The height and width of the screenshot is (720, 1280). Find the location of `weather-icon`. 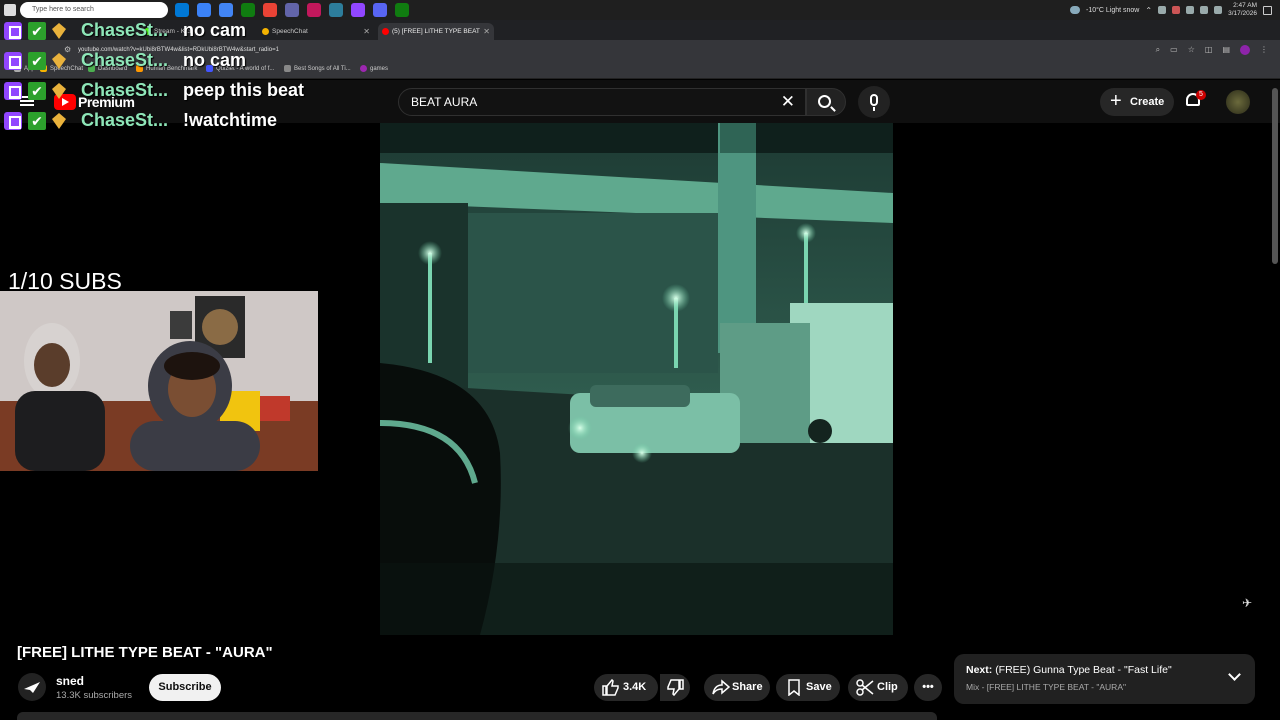

weather-icon is located at coordinates (1074, 10).